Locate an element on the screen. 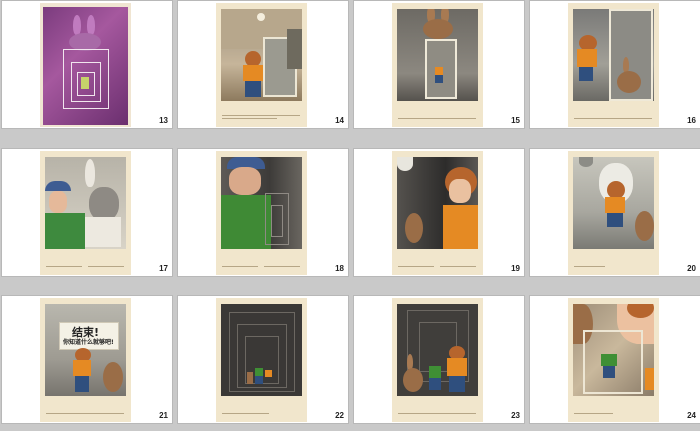  illustration-boy-reaching-mirror is located at coordinates (613, 55).